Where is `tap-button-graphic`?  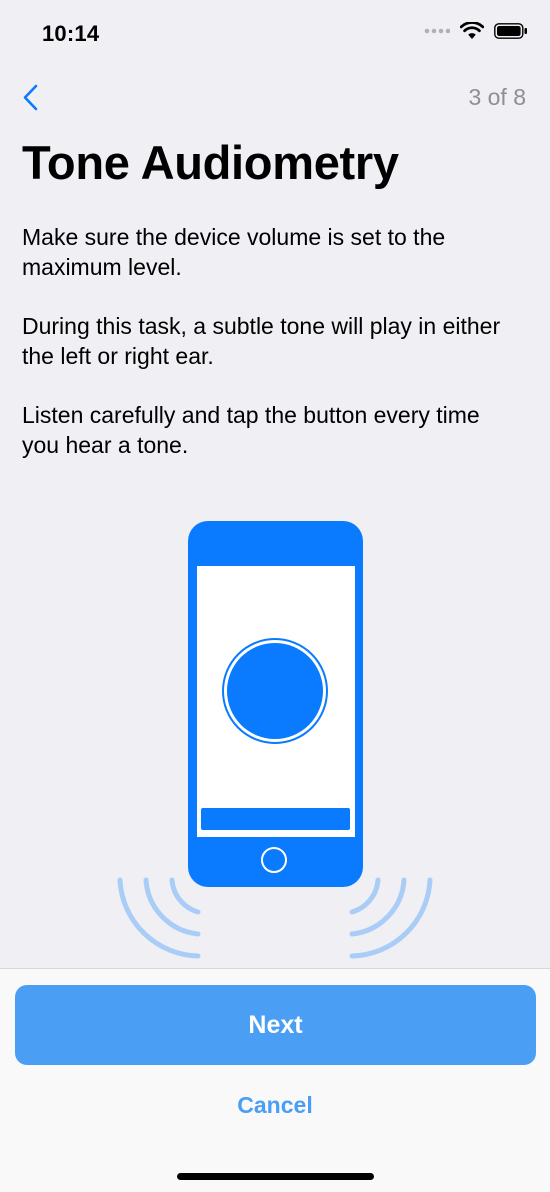 tap-button-graphic is located at coordinates (275, 691).